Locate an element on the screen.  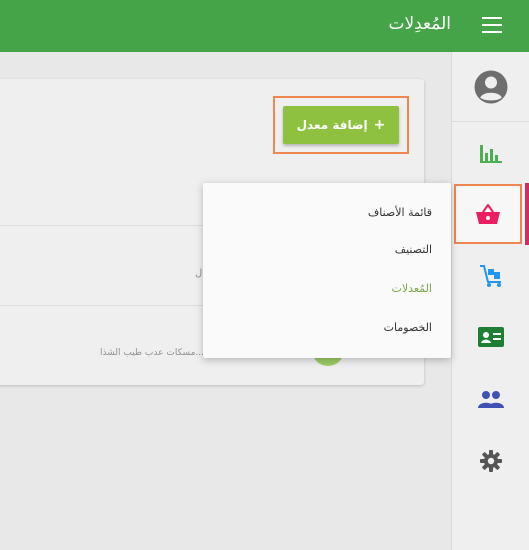
bar-chart-icon is located at coordinates (491, 154).